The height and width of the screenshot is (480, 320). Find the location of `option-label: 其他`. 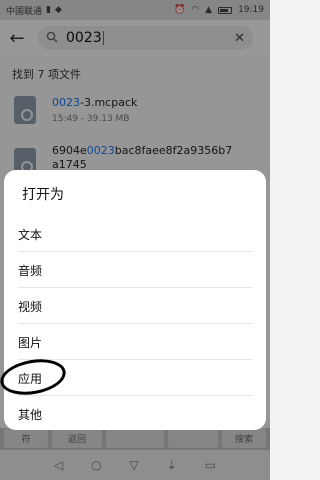

option-label: 其他 is located at coordinates (30, 414).